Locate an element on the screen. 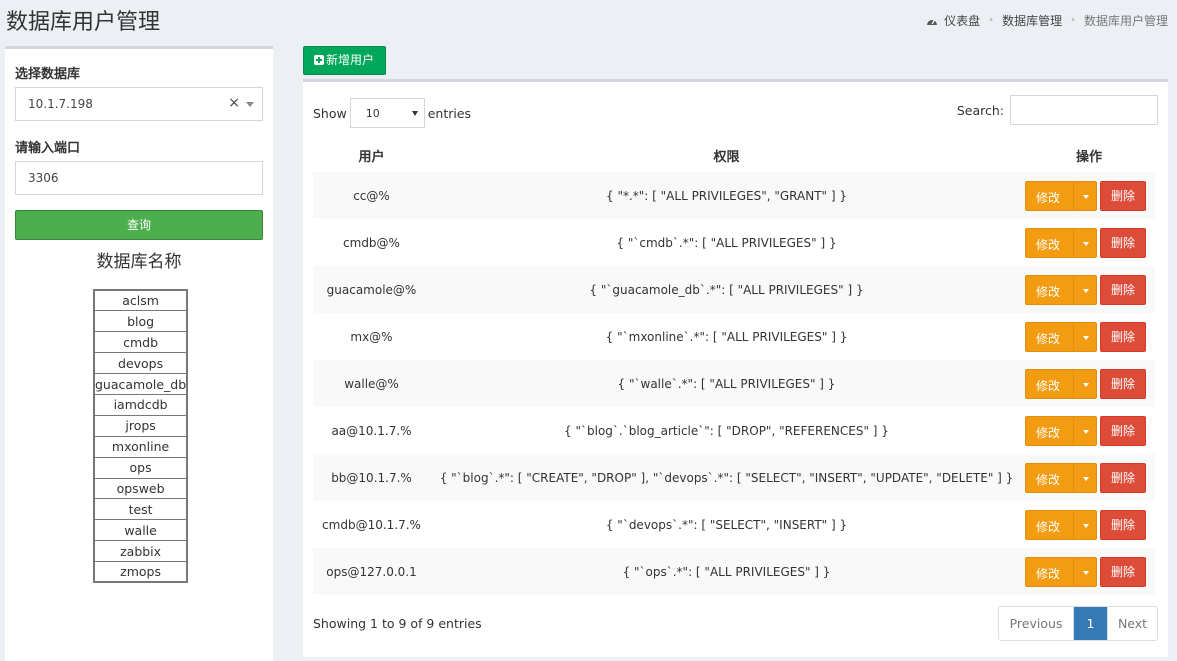 This screenshot has width=1177, height=661. next-page-button: Next is located at coordinates (1132, 623).